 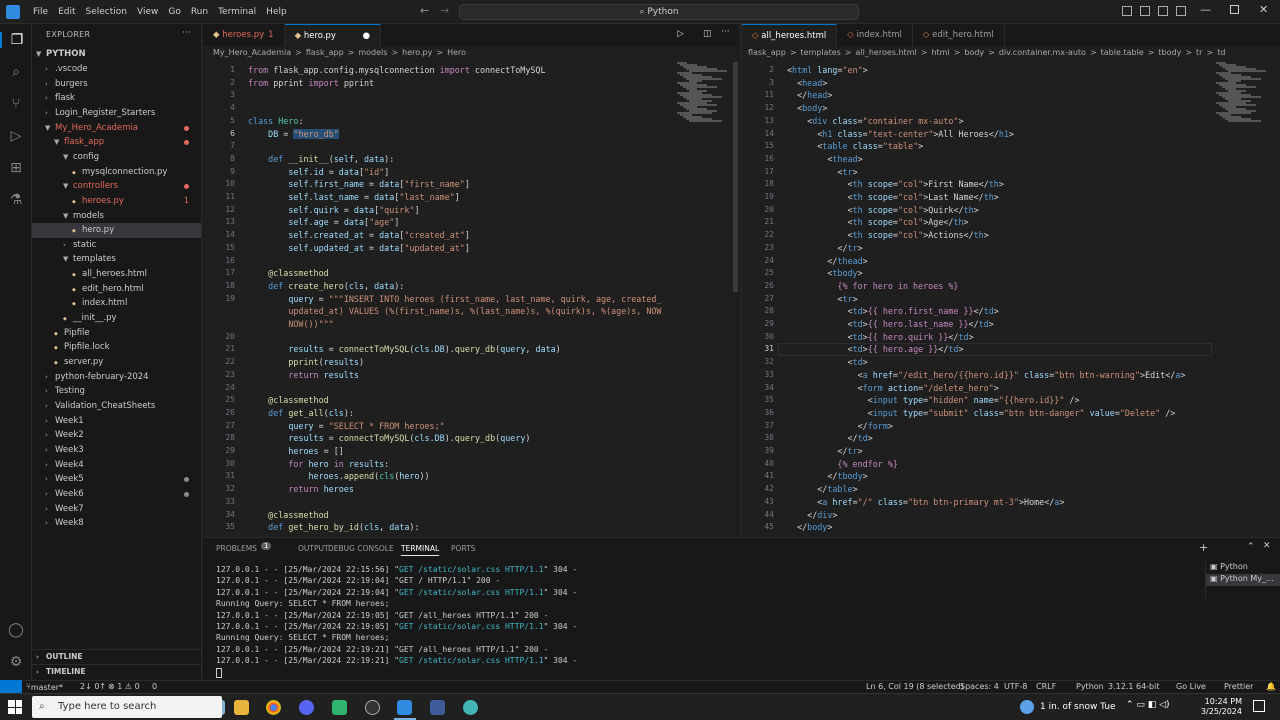 What do you see at coordinates (1271, 686) in the screenshot?
I see `notifications-bell-icon: 🔔` at bounding box center [1271, 686].